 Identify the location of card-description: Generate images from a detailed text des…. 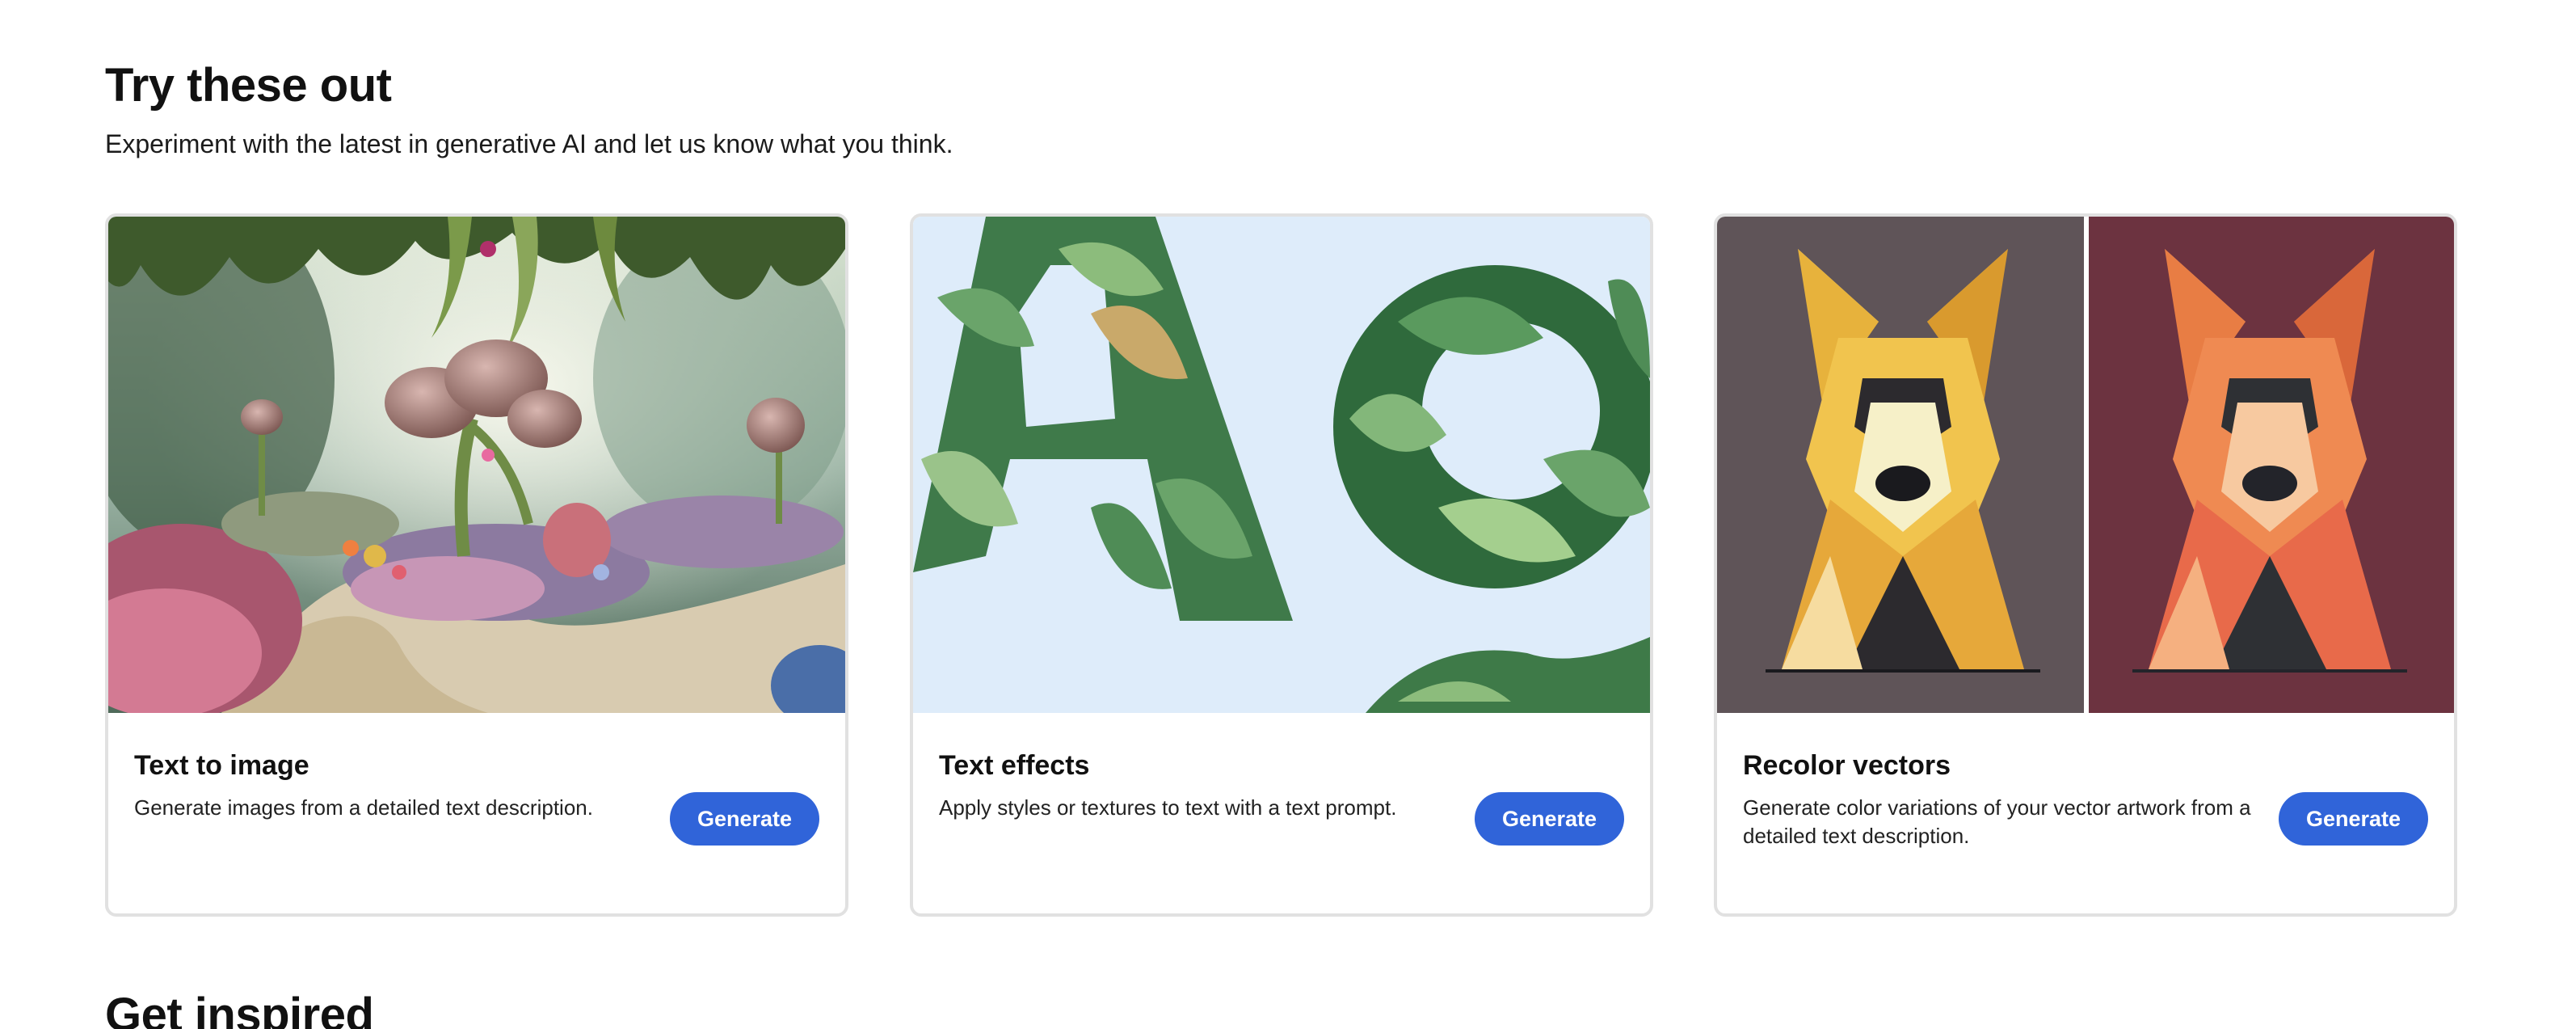
(363, 807).